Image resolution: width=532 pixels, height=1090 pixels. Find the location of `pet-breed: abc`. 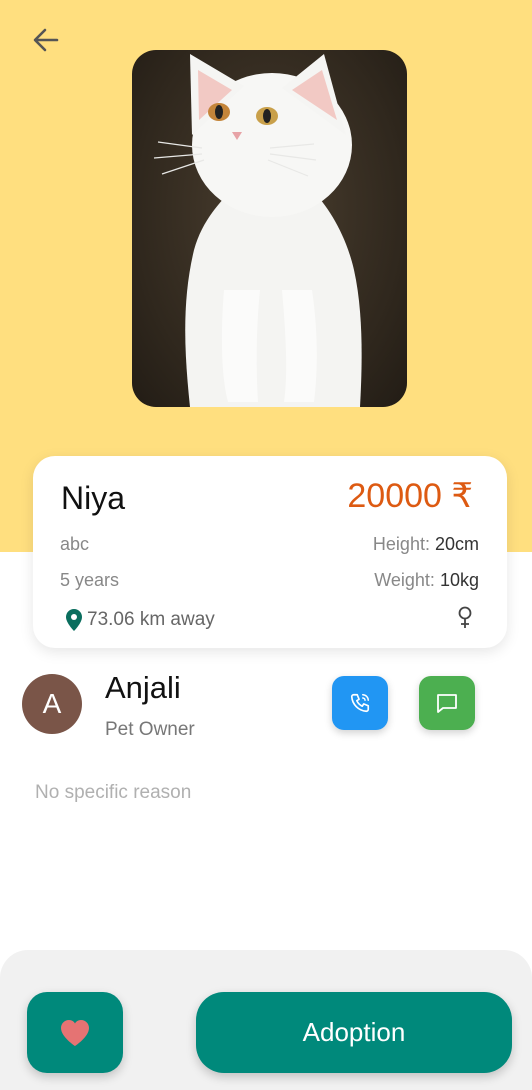

pet-breed: abc is located at coordinates (75, 544).